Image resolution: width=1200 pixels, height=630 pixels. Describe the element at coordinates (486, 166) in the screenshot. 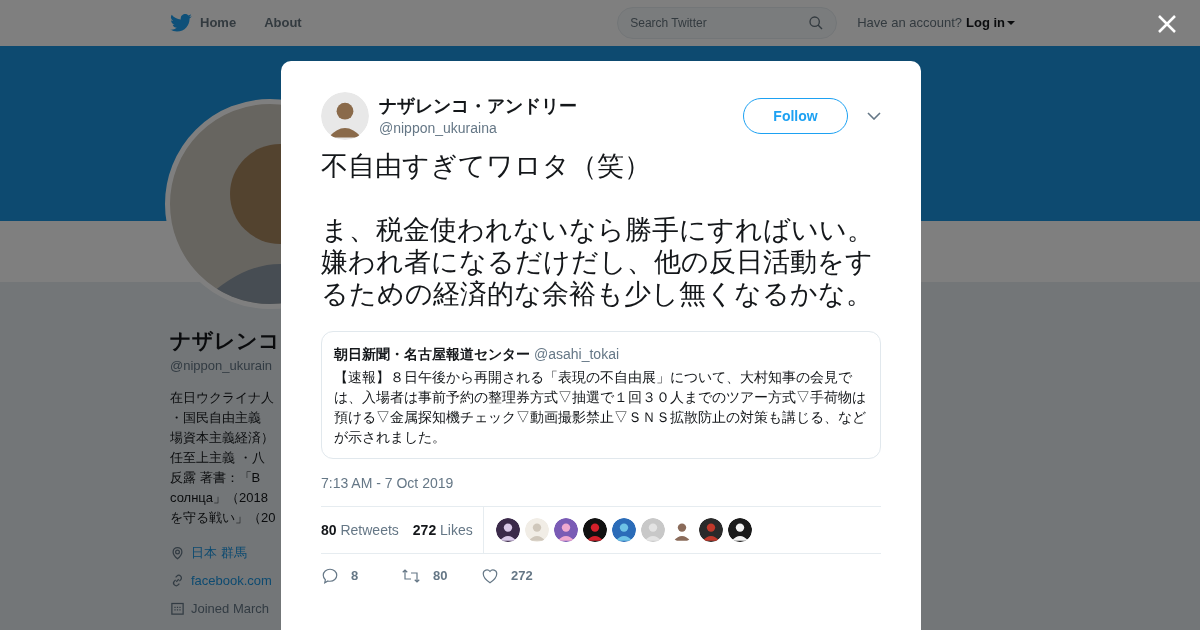

I see `tweet-text: 不自由すぎてワロタ（笑）` at that location.